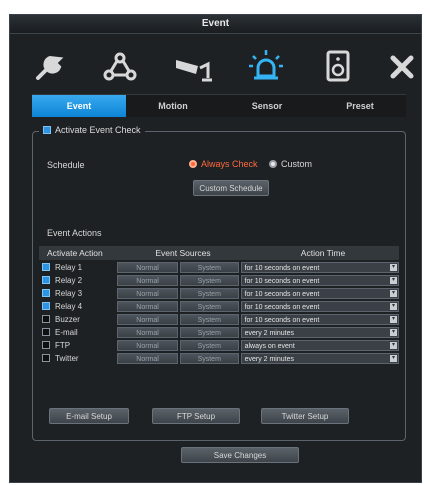 The width and height of the screenshot is (430, 485). Describe the element at coordinates (75, 253) in the screenshot. I see `header-activate-action: Activate Action` at that location.